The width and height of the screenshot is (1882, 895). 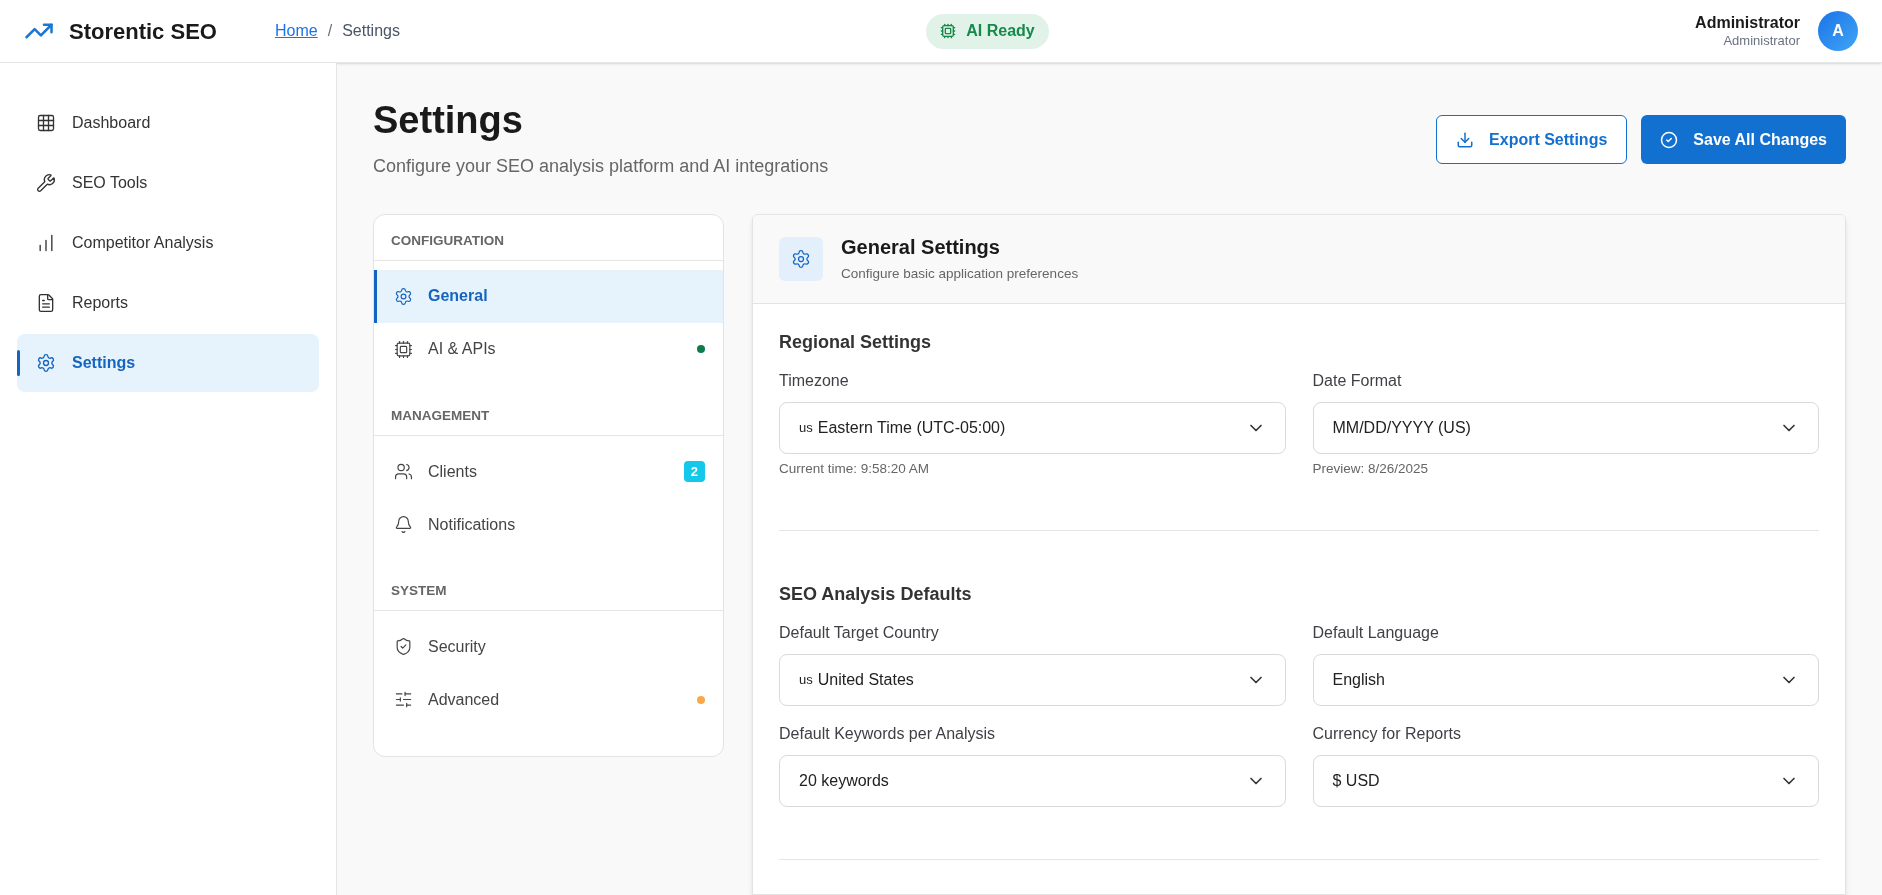 I want to click on sidebar-item: Reports, so click(x=168, y=303).